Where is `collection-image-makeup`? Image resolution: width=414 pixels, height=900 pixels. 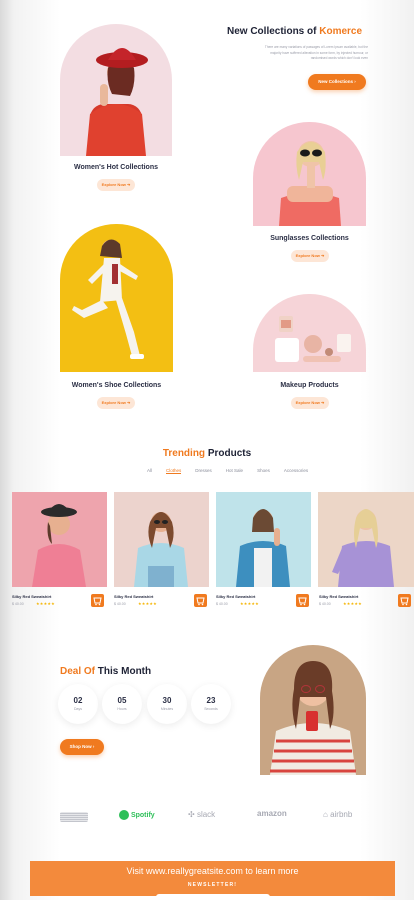
collection-image-makeup is located at coordinates (309, 333).